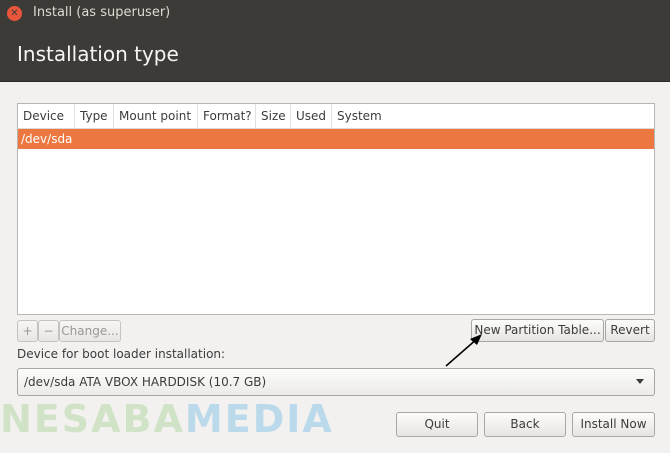  I want to click on close-icon: ✕, so click(14, 13).